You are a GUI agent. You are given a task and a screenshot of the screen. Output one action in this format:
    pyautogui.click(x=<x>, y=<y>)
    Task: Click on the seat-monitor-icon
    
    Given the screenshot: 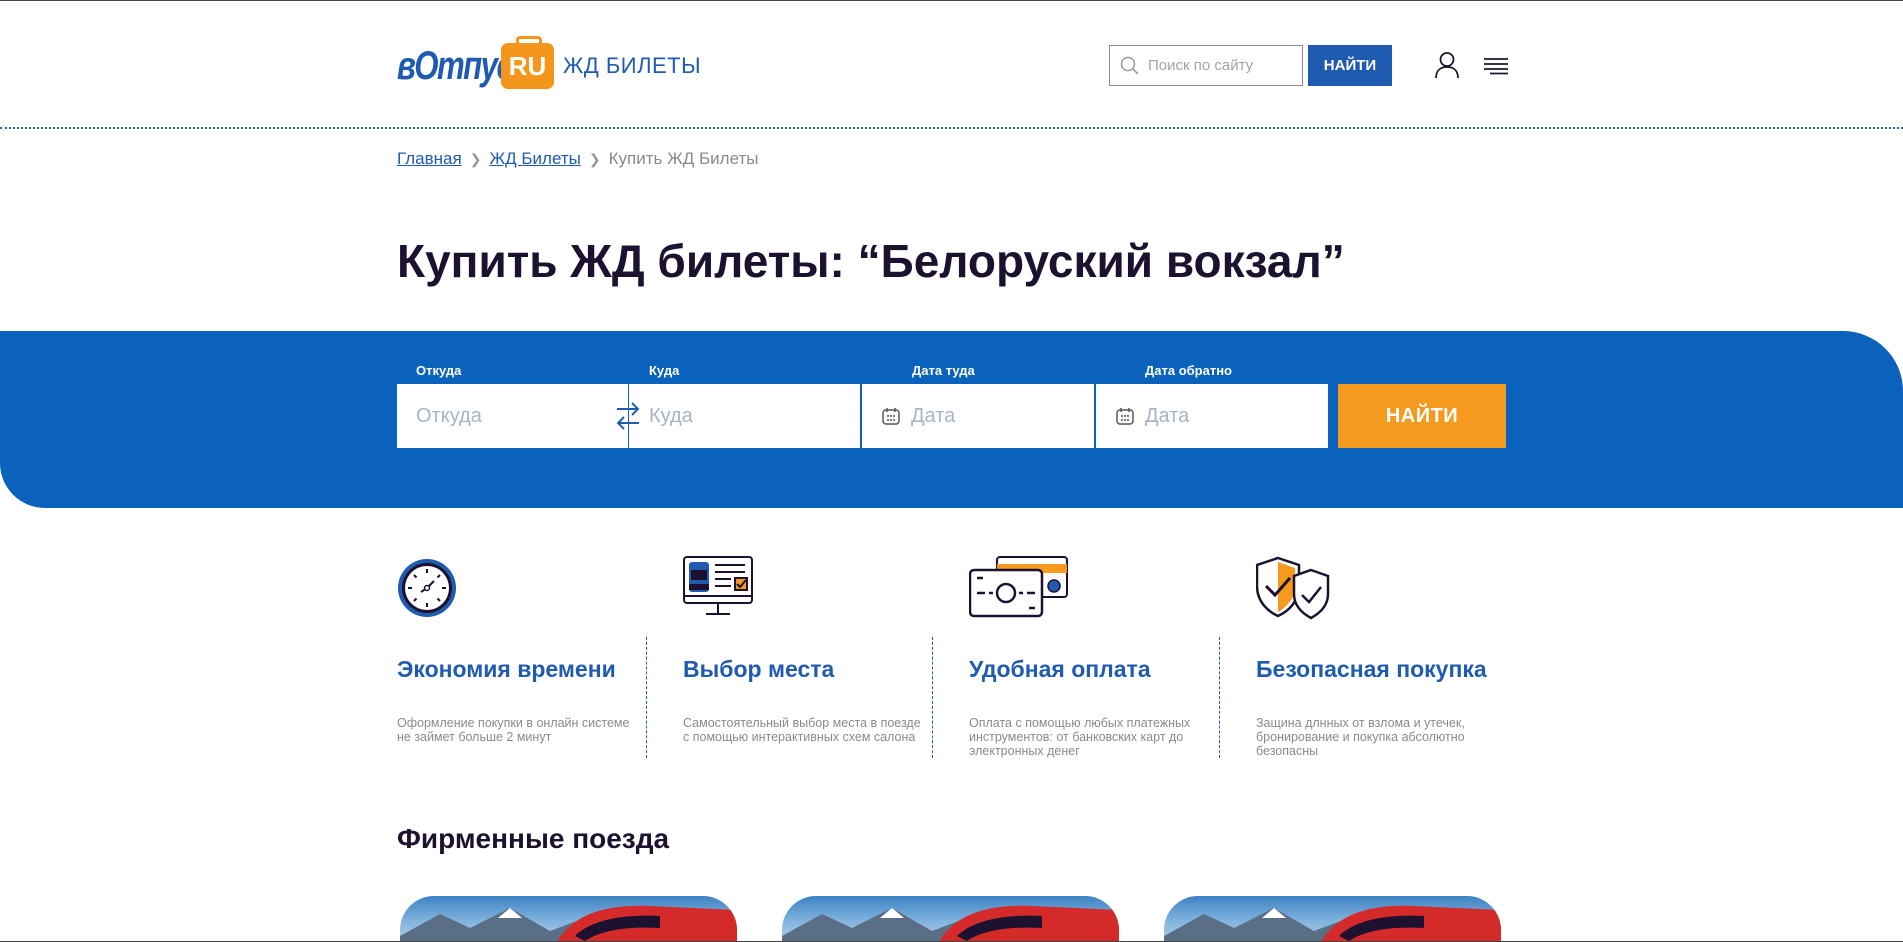 What is the action you would take?
    pyautogui.click(x=718, y=585)
    